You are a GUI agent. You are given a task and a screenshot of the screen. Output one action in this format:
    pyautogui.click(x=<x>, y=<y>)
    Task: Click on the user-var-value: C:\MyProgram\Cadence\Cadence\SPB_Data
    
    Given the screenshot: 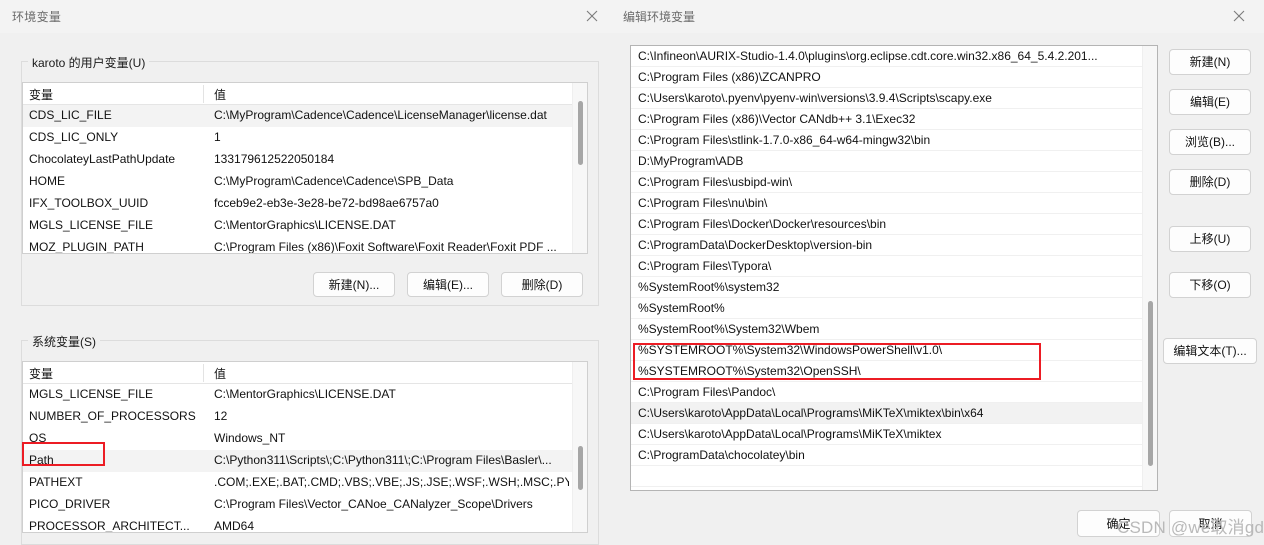 What is the action you would take?
    pyautogui.click(x=334, y=181)
    